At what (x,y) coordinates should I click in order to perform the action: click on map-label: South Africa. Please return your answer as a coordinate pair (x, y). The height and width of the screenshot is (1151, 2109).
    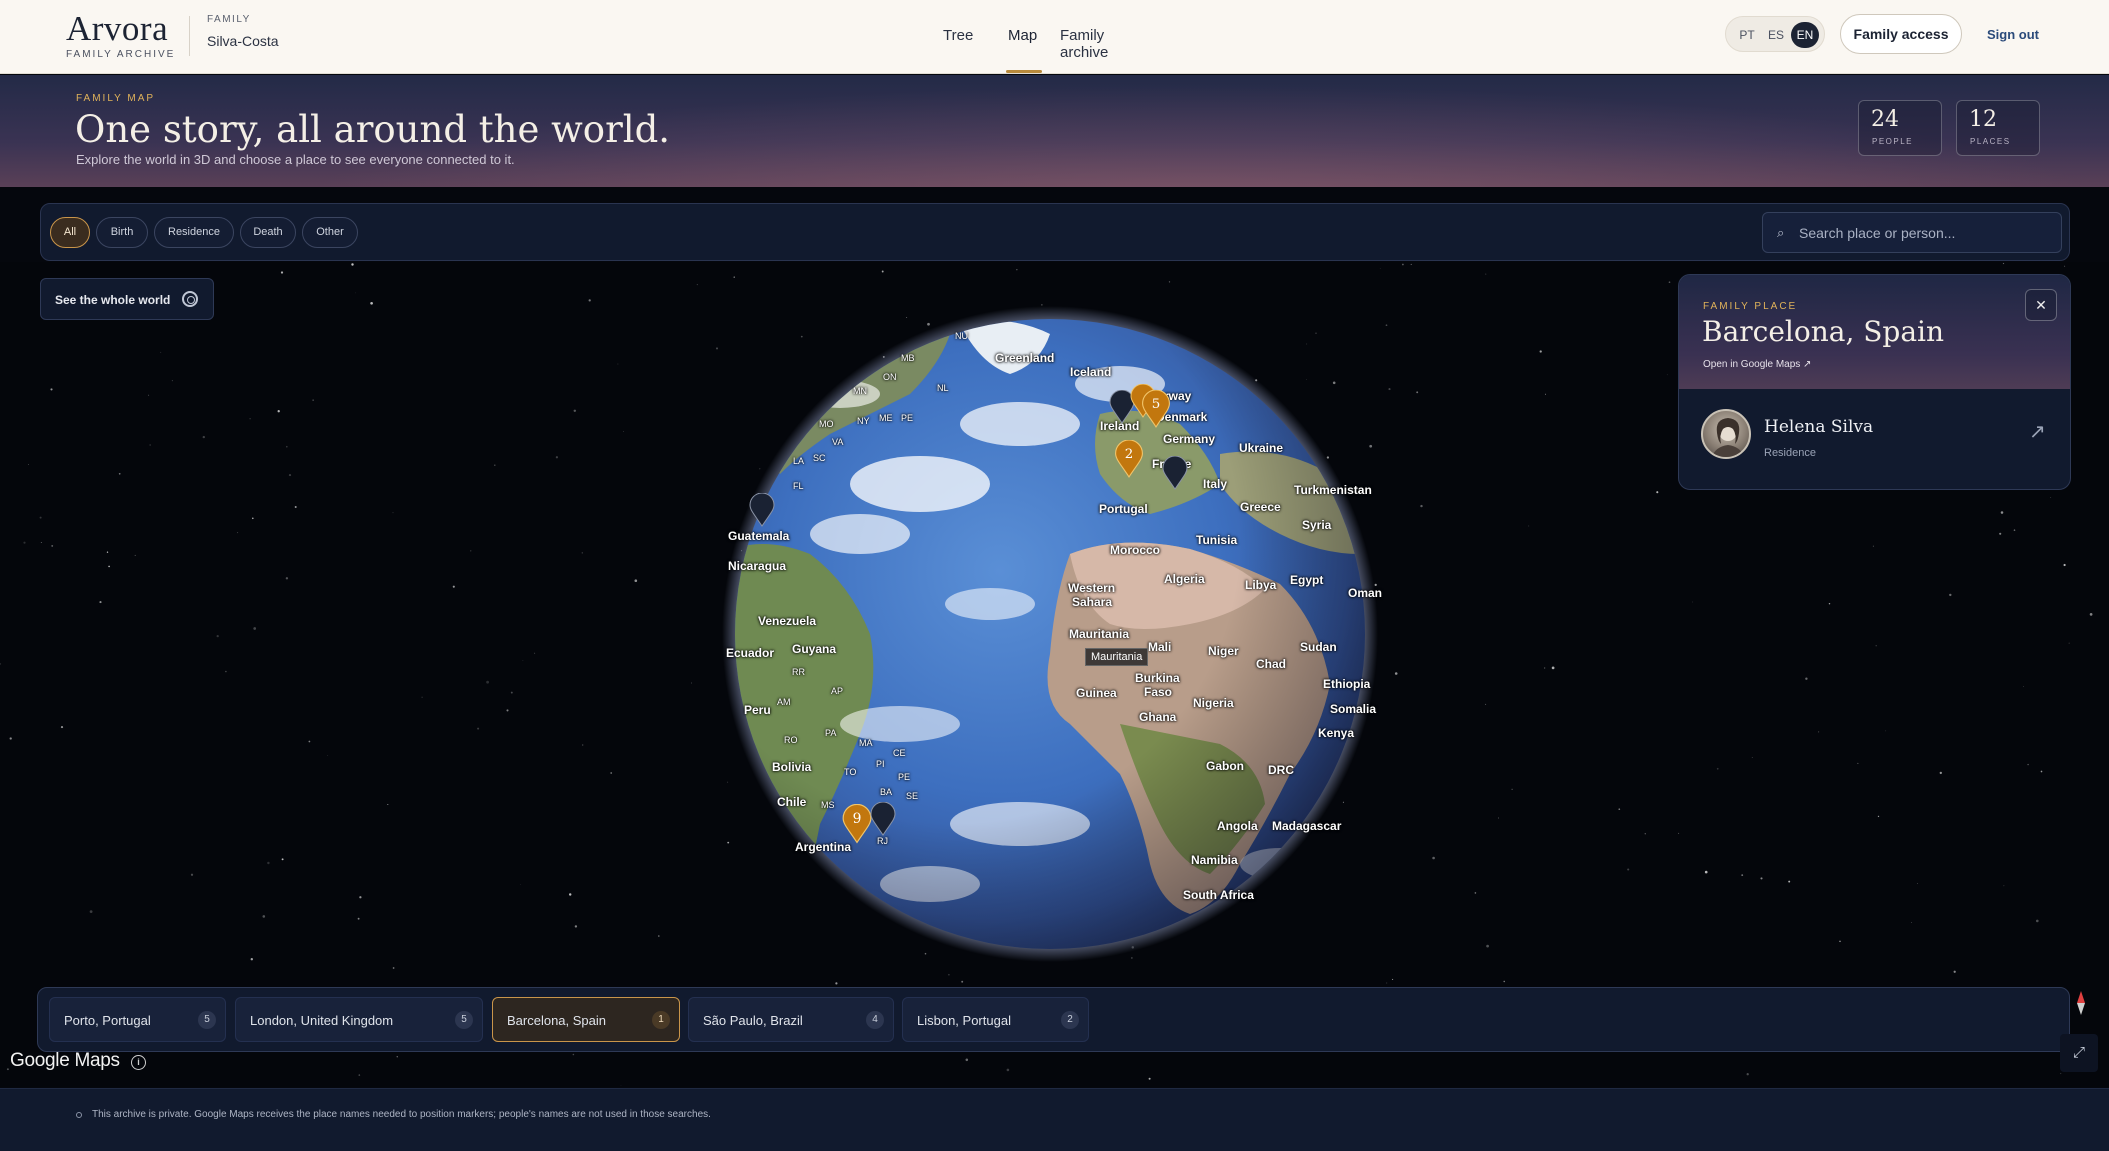
    Looking at the image, I should click on (1218, 895).